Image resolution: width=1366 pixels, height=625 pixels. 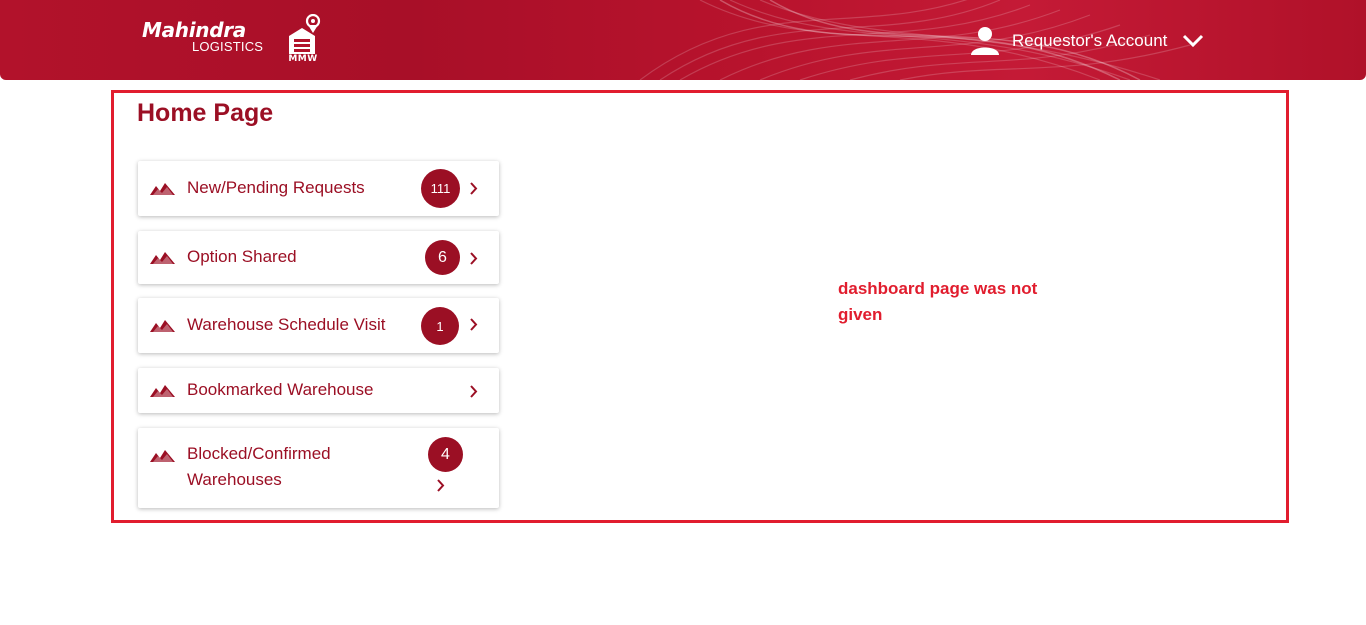 I want to click on card-warehouse-schedule-visit: Warehouse Schedule Visit 1, so click(x=318, y=325).